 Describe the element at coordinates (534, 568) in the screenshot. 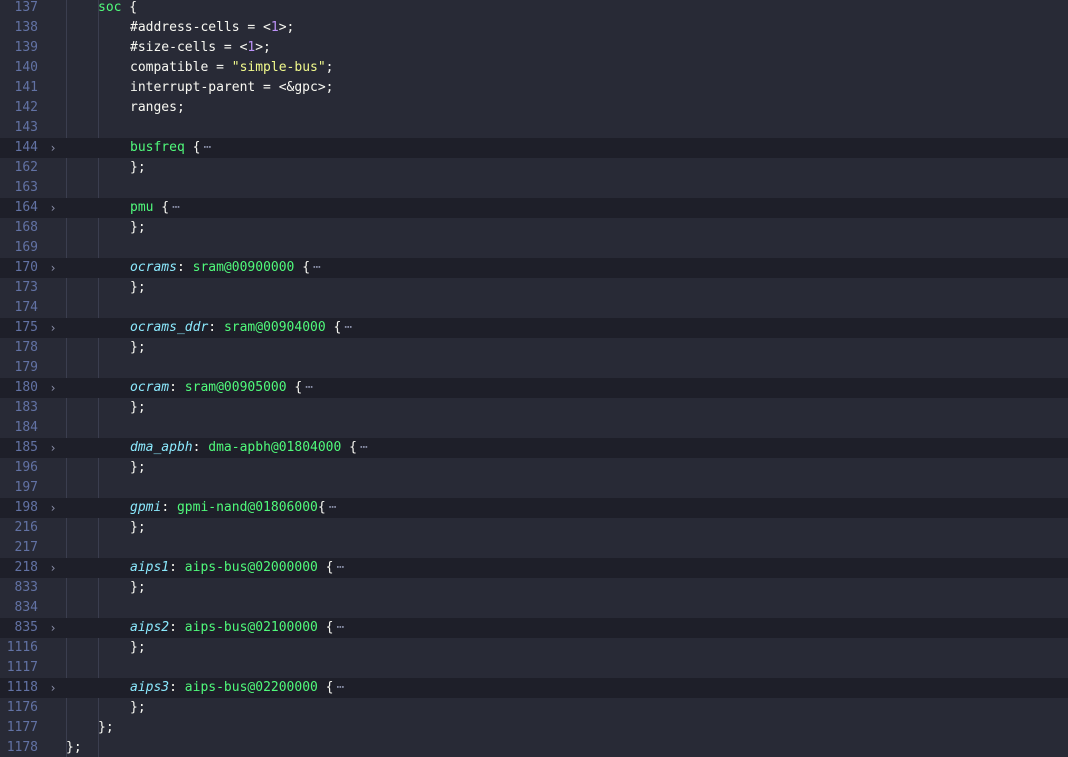

I see `folded-code-line: 218 › aips1: aips-bus@02000000 {⋯` at that location.